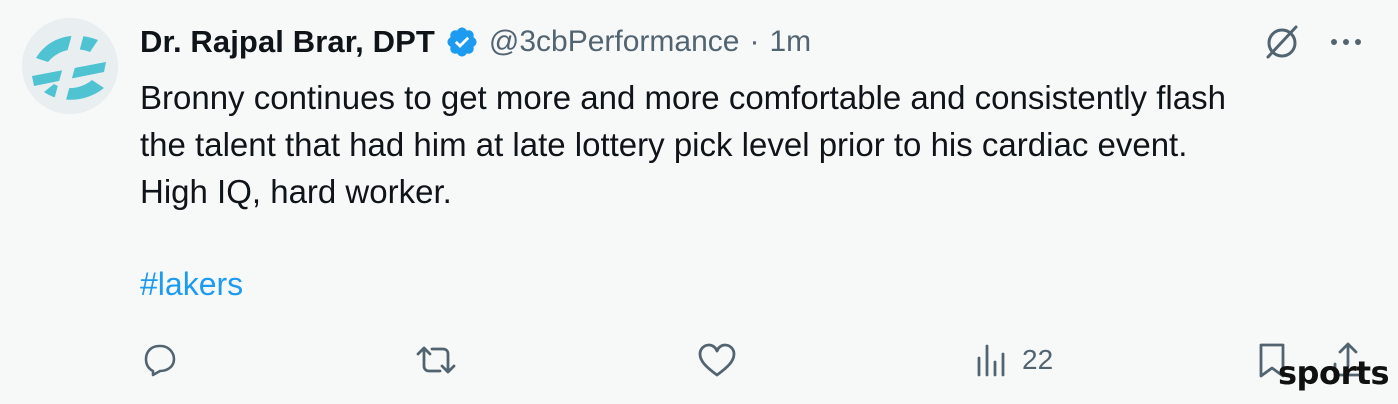  I want to click on views-count: 22, so click(1038, 359).